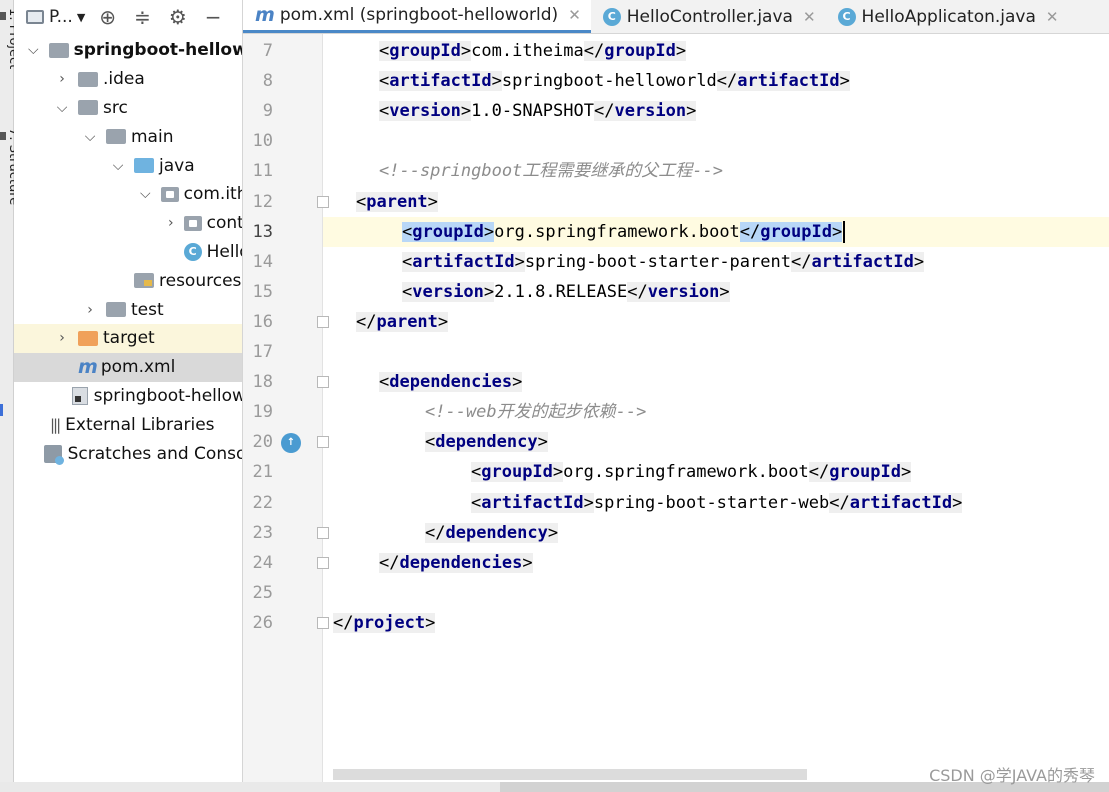  What do you see at coordinates (594, 51) in the screenshot?
I see `code-token: </` at bounding box center [594, 51].